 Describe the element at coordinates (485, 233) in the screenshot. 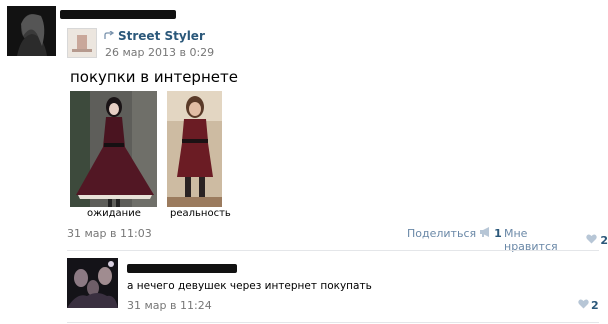

I see `megaphone-icon` at that location.